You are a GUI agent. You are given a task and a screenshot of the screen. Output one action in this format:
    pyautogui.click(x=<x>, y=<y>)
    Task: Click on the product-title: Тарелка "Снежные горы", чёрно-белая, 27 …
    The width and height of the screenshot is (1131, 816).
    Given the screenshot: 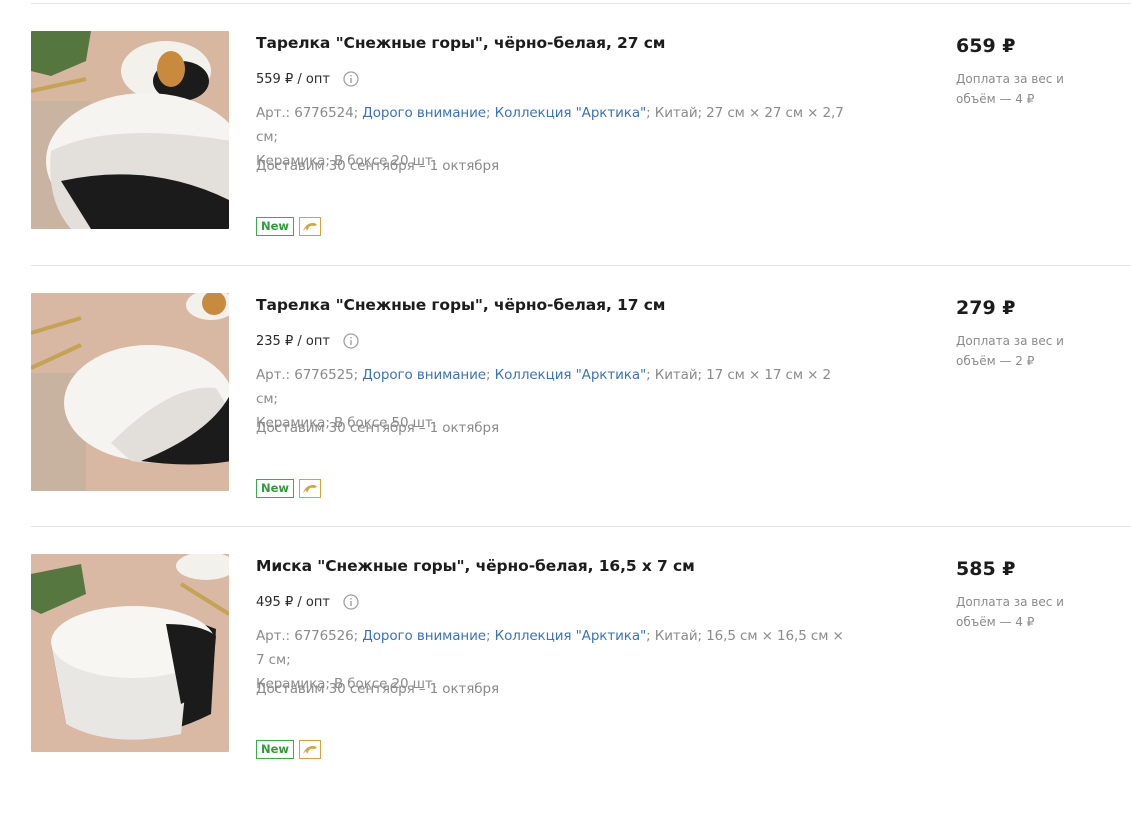 What is the action you would take?
    pyautogui.click(x=460, y=43)
    